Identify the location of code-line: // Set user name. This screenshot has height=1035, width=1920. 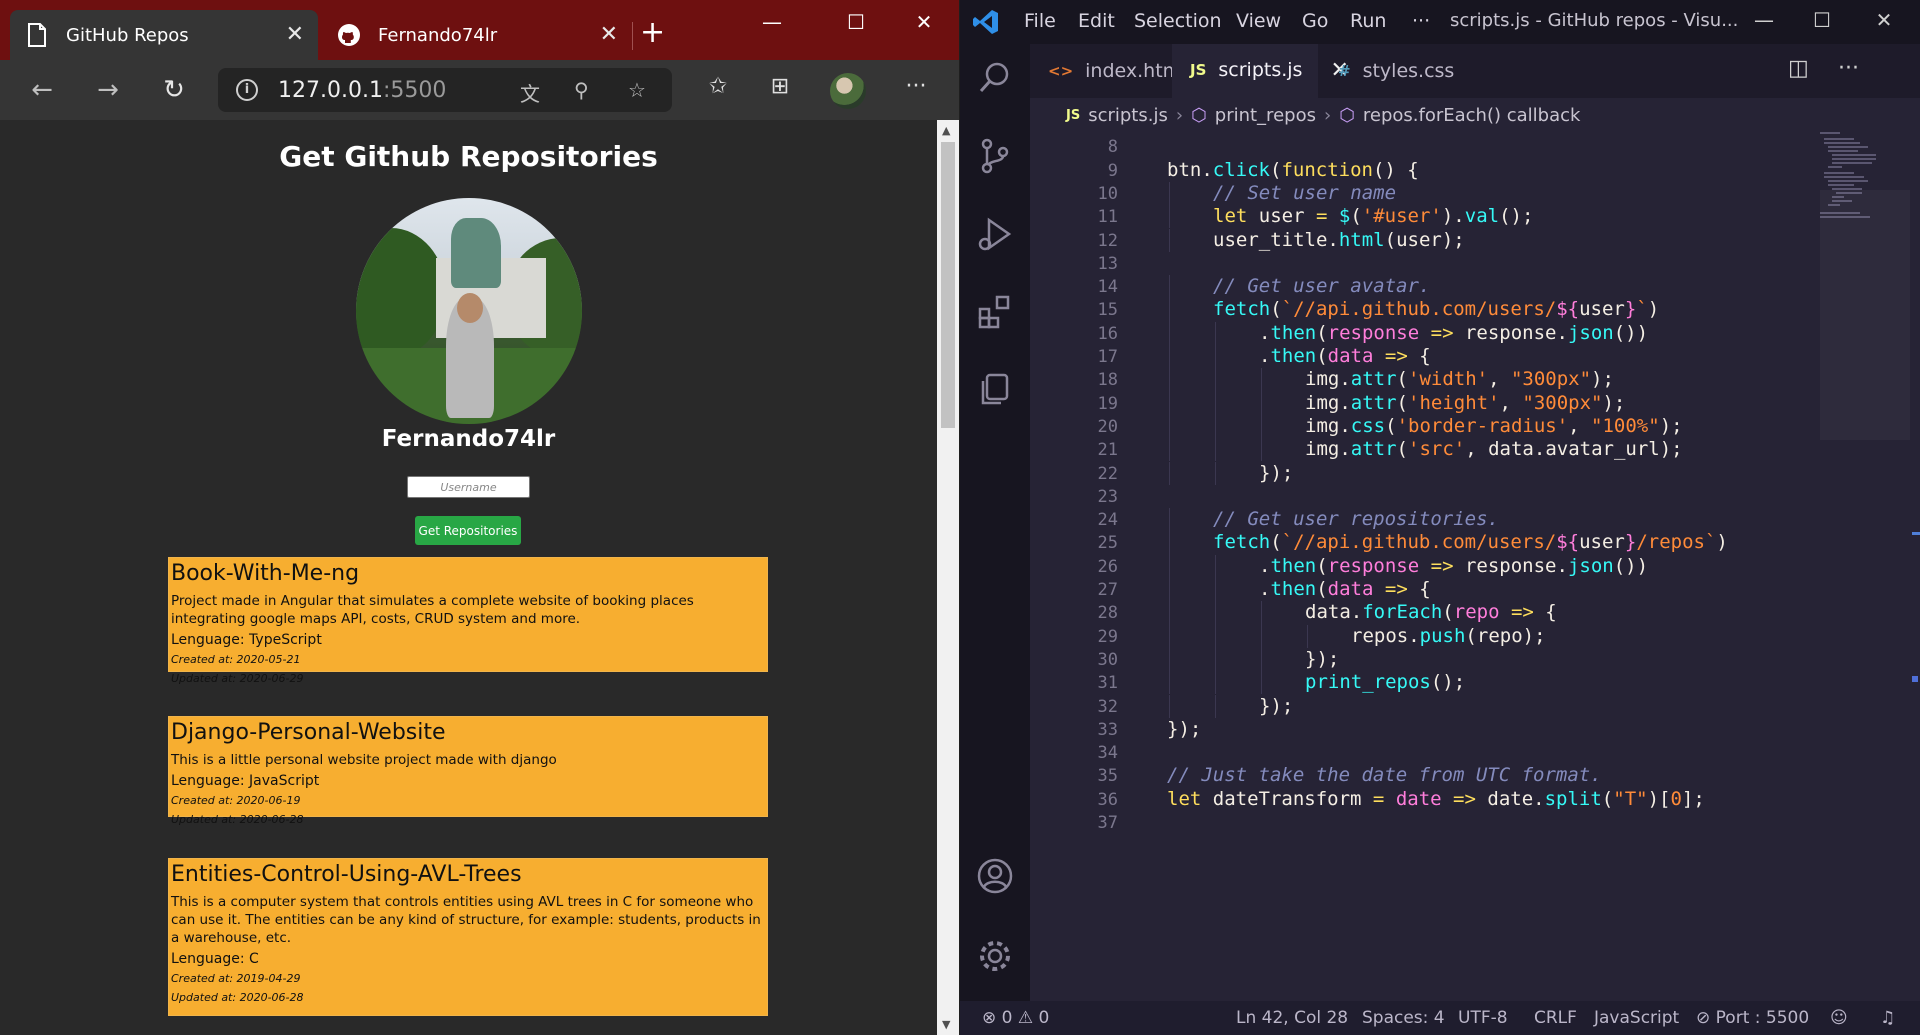
(1304, 193).